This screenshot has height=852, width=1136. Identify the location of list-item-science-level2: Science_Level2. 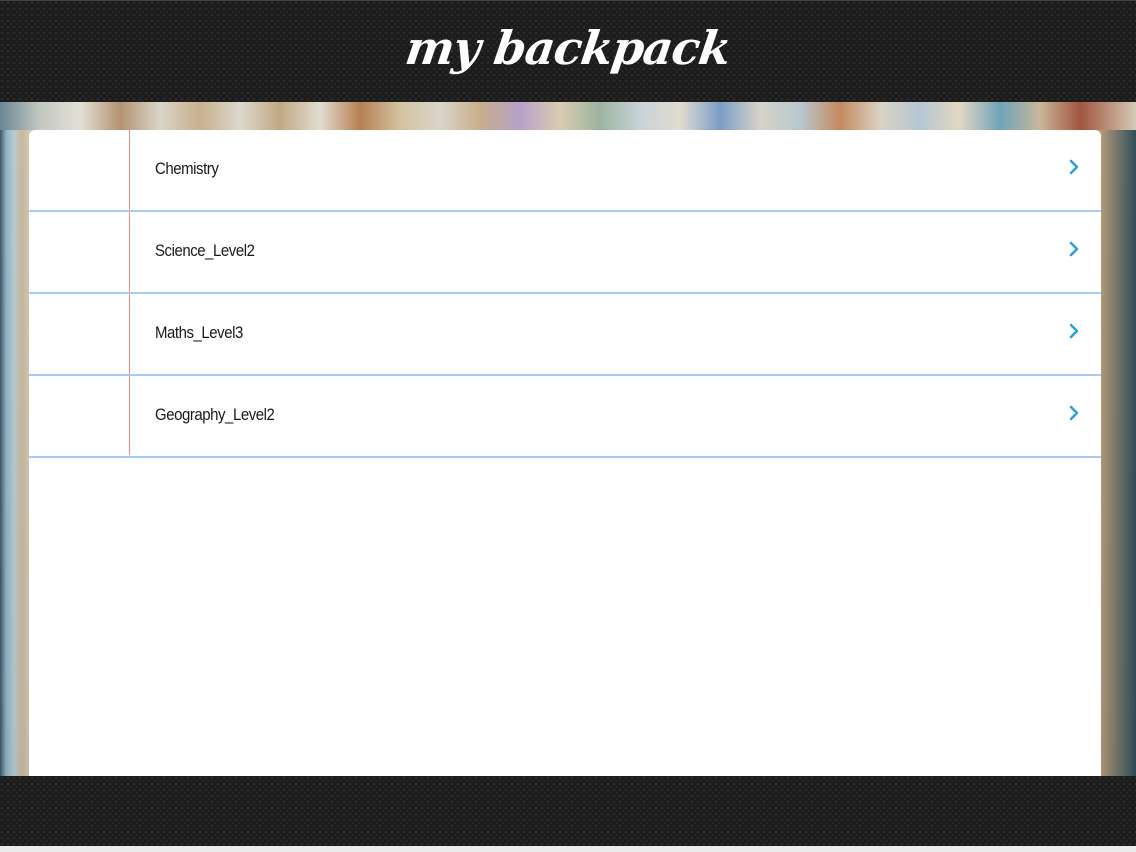
(565, 253).